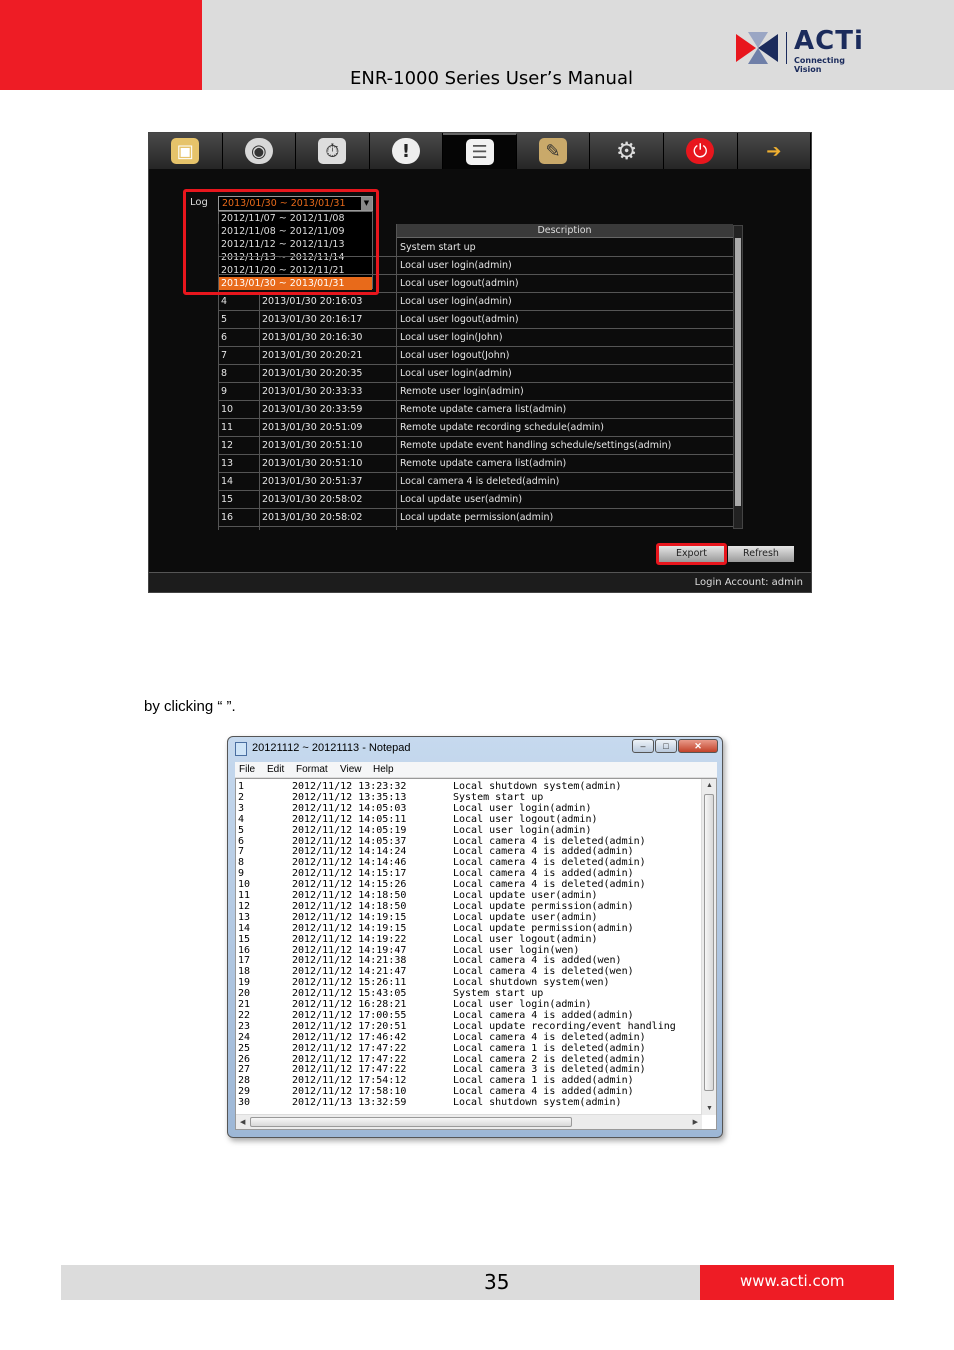 This screenshot has width=954, height=1350. What do you see at coordinates (244, 972) in the screenshot?
I see `line-number: 18` at bounding box center [244, 972].